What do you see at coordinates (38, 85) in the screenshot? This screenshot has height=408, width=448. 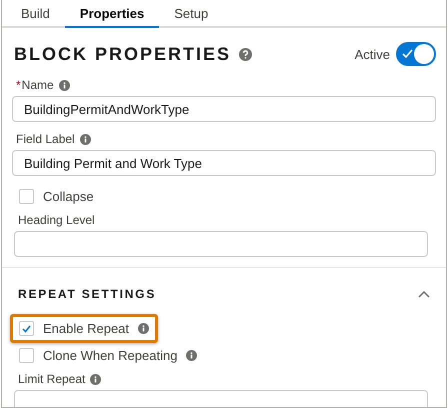 I see `field-label: Name` at bounding box center [38, 85].